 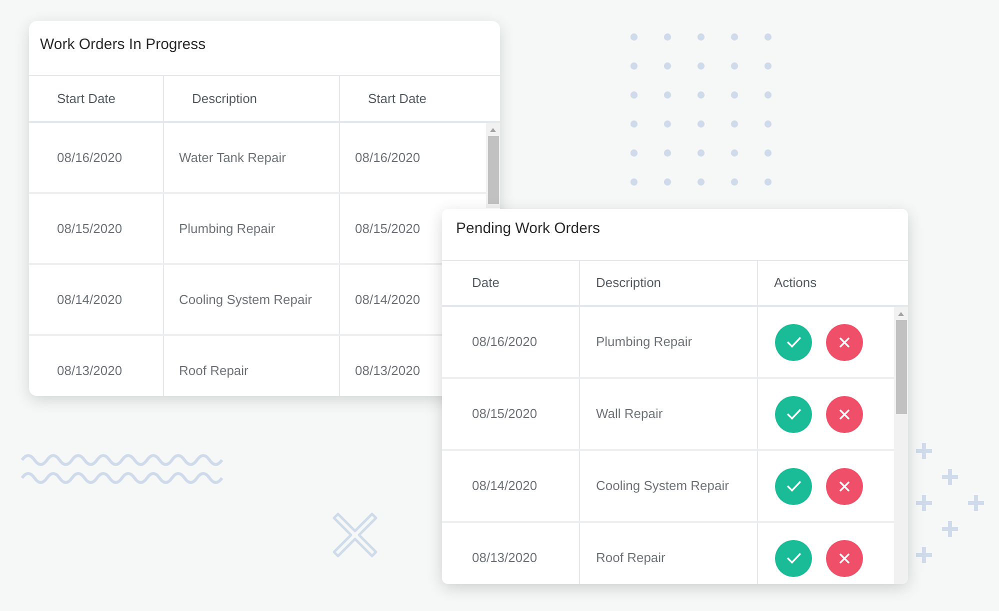 What do you see at coordinates (123, 44) in the screenshot?
I see `card-title: Work Orders In Progress` at bounding box center [123, 44].